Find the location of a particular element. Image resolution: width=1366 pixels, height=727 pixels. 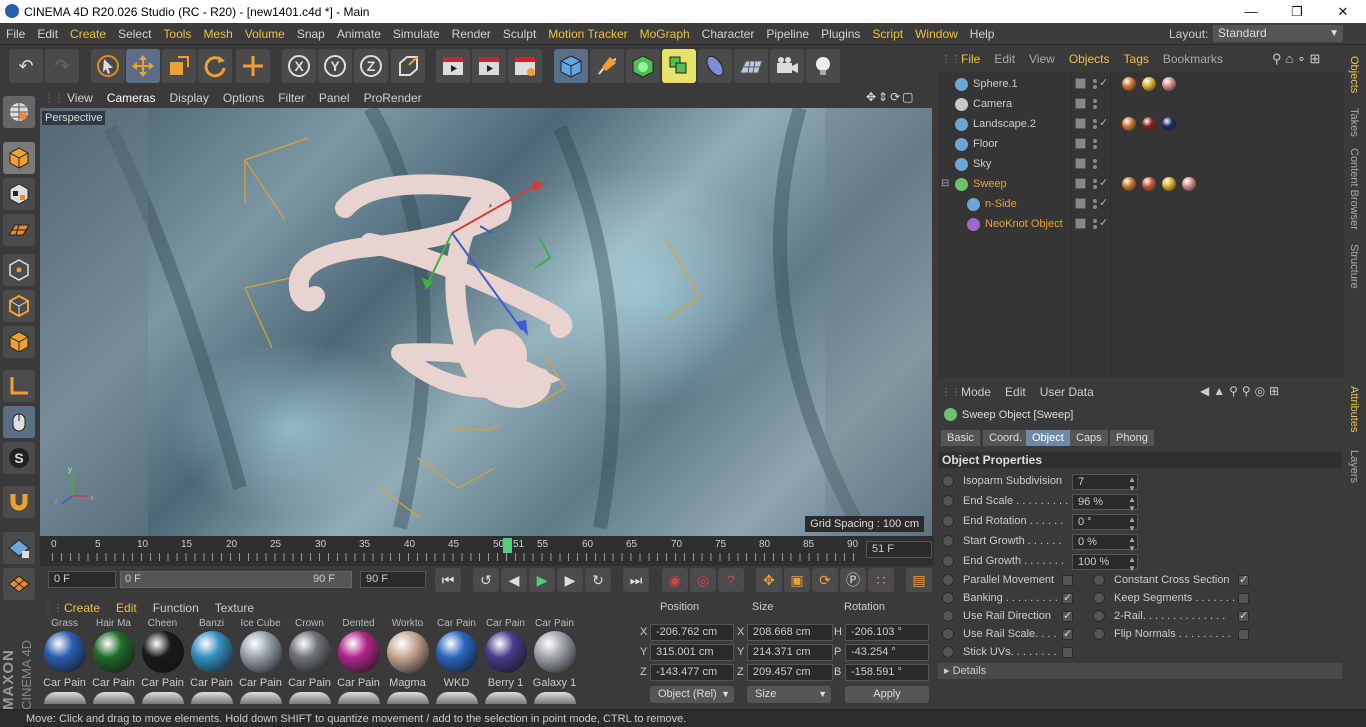

menu-file: File is located at coordinates (15, 34).